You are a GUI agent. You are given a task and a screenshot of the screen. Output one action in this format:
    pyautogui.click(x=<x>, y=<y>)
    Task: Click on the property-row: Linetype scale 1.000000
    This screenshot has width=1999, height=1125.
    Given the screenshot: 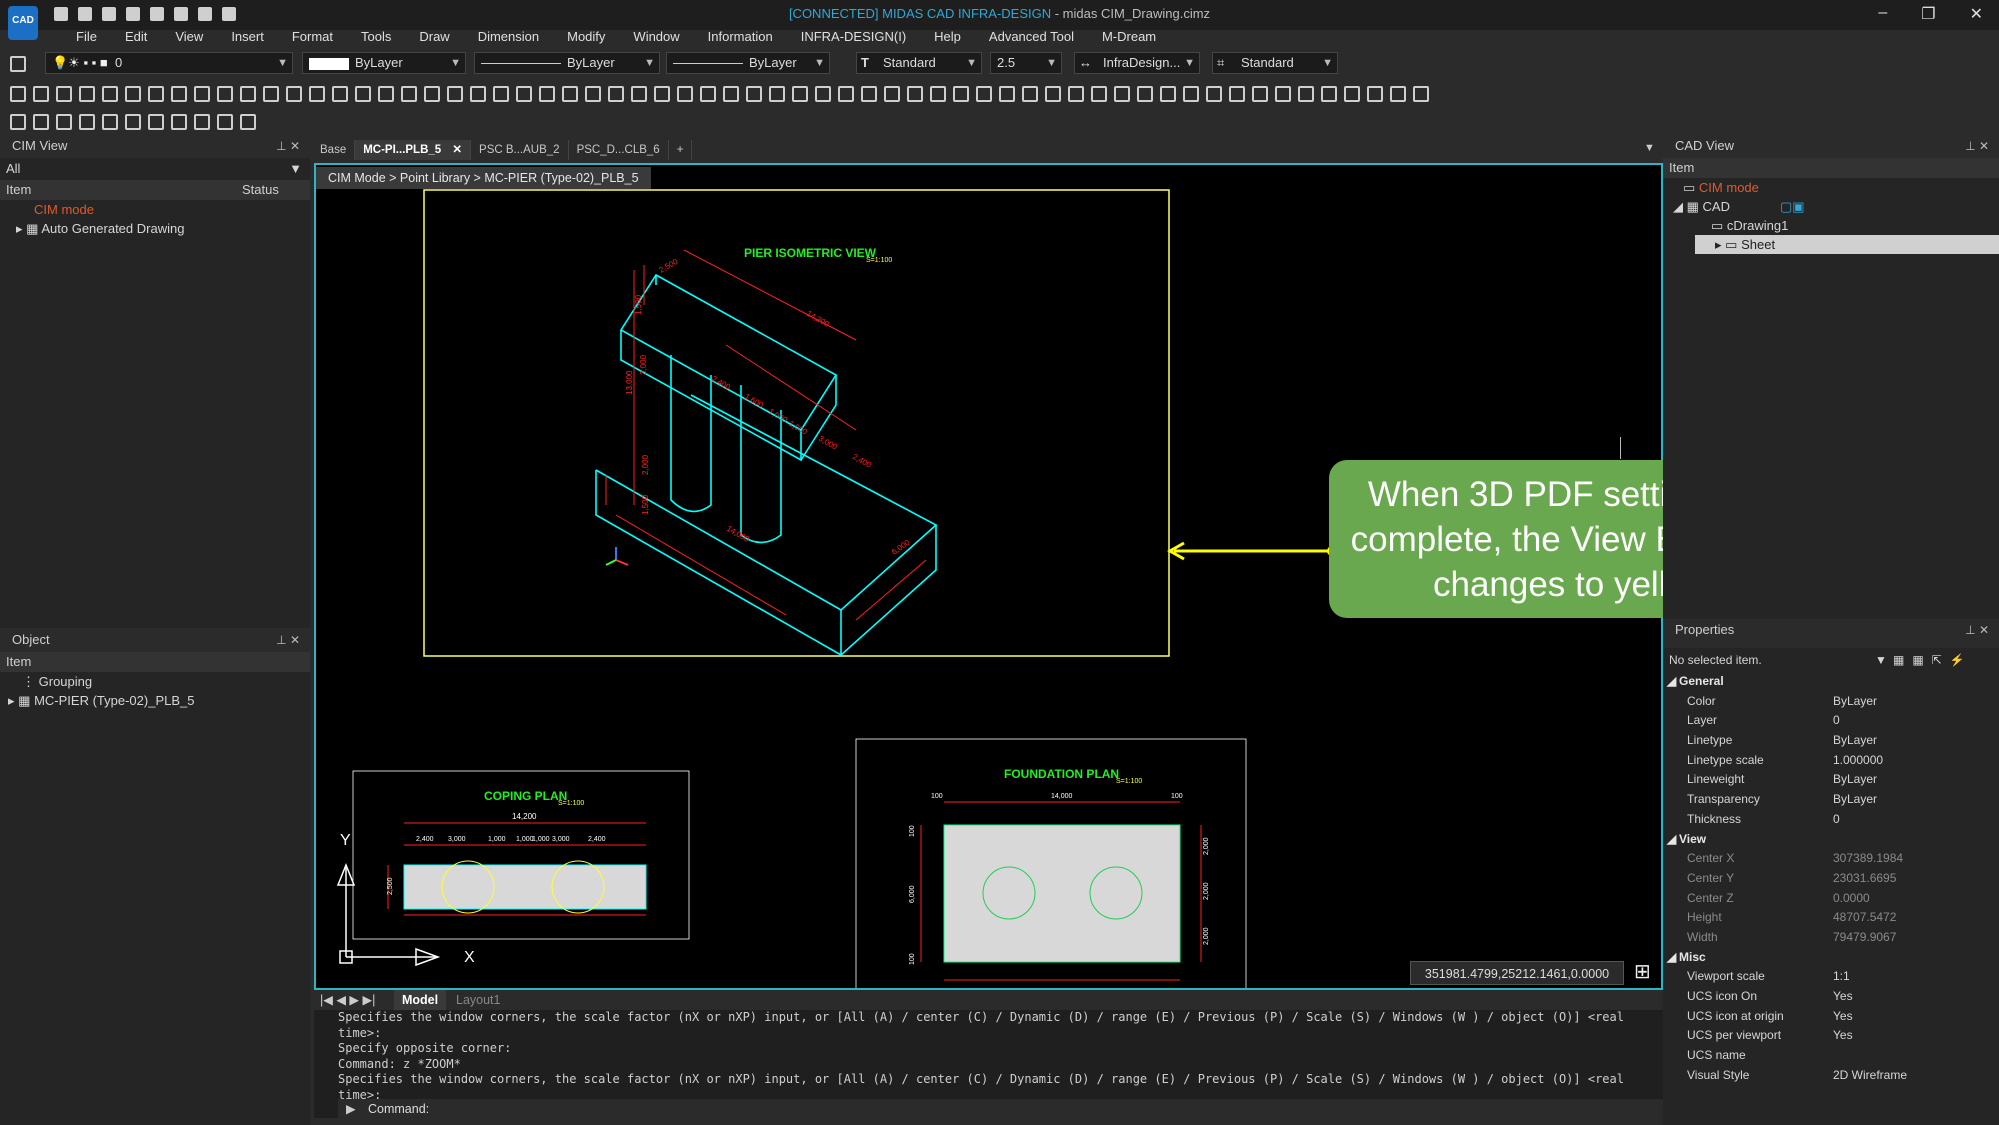 What is the action you would take?
    pyautogui.click(x=1831, y=761)
    